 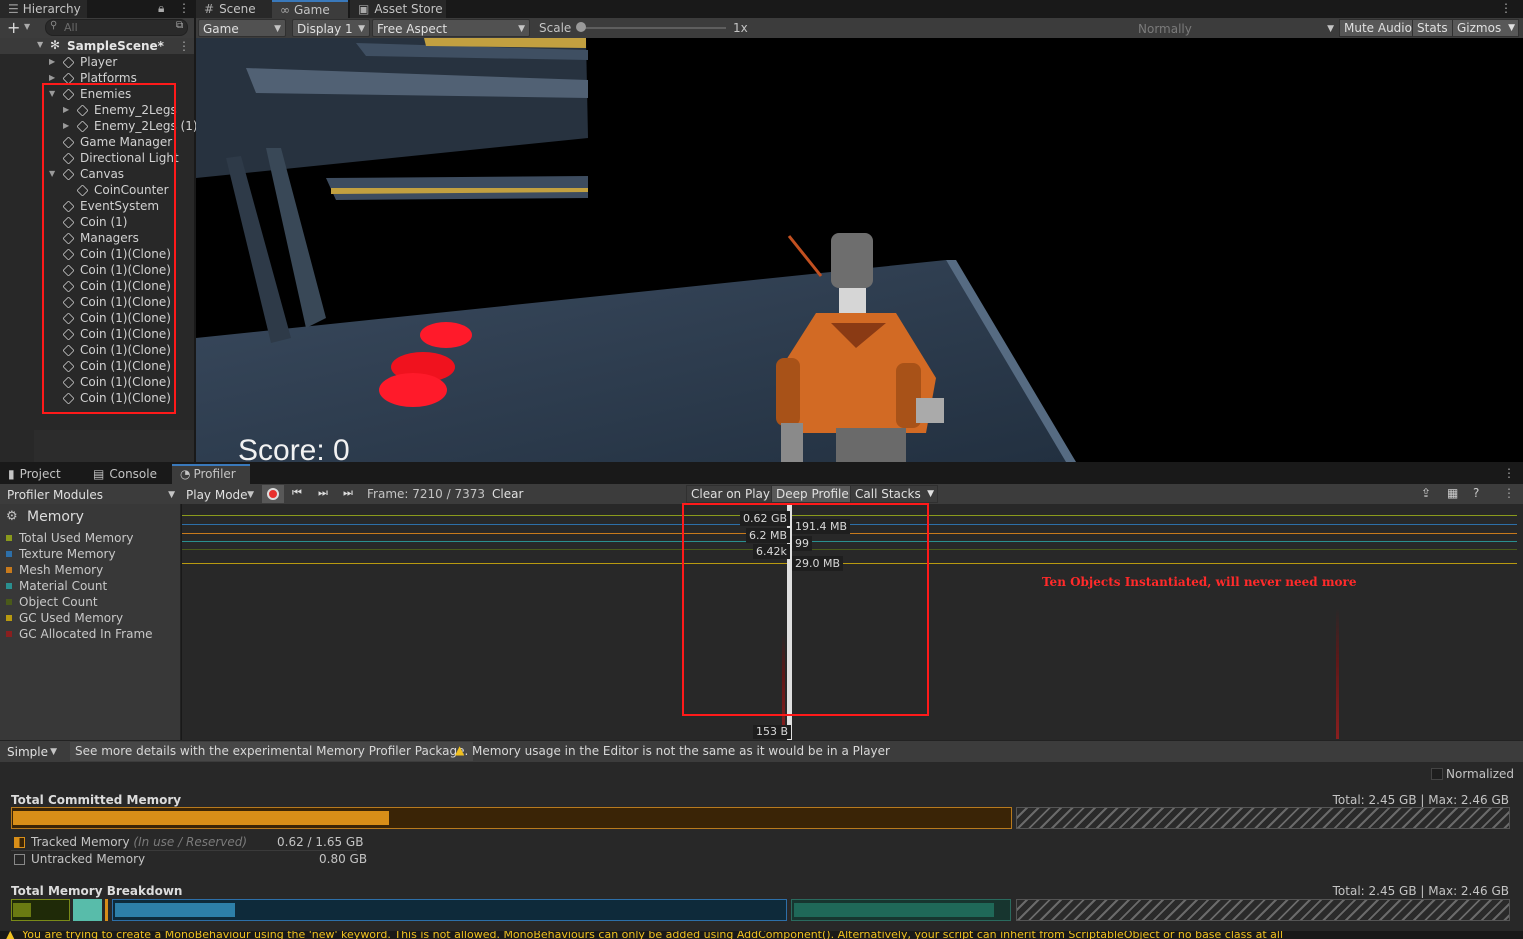 What do you see at coordinates (106, 910) in the screenshot?
I see `breakdown-audio` at bounding box center [106, 910].